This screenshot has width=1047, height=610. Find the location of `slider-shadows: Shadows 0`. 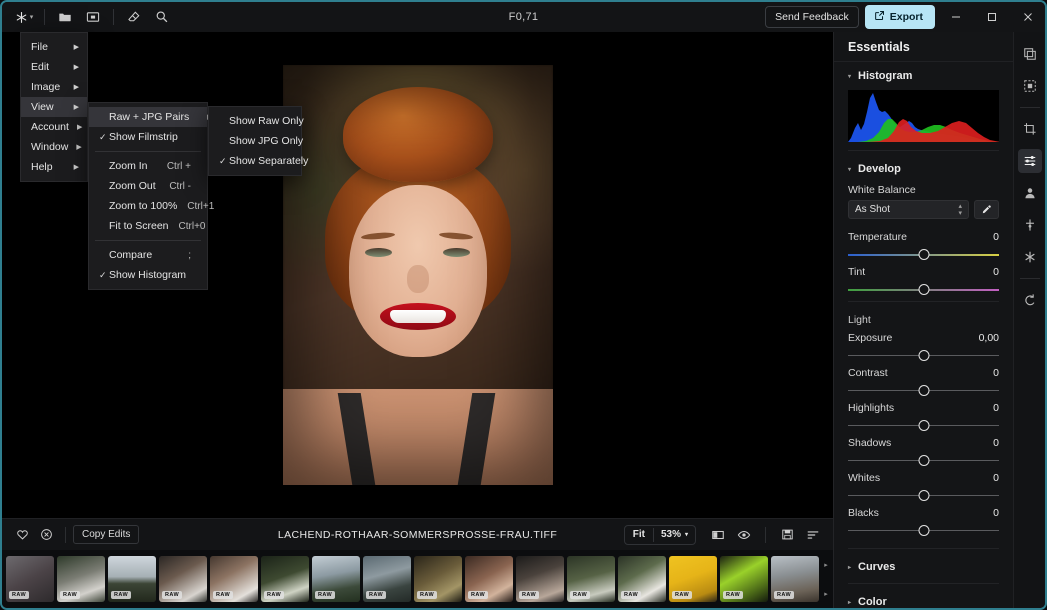

slider-shadows: Shadows 0 is located at coordinates (923, 450).